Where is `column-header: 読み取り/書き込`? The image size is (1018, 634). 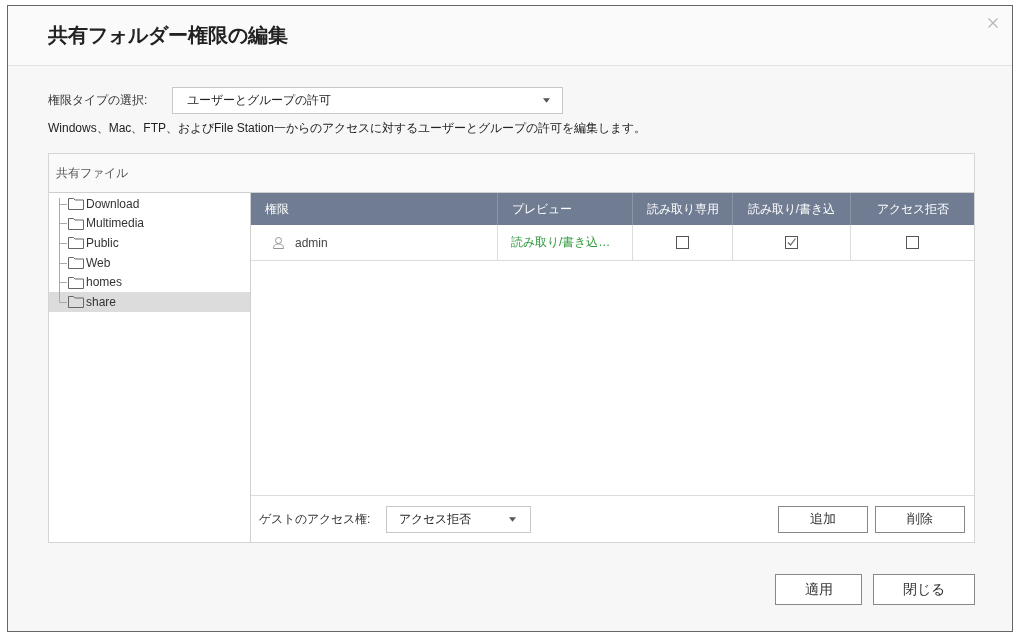 column-header: 読み取り/書き込 is located at coordinates (792, 209).